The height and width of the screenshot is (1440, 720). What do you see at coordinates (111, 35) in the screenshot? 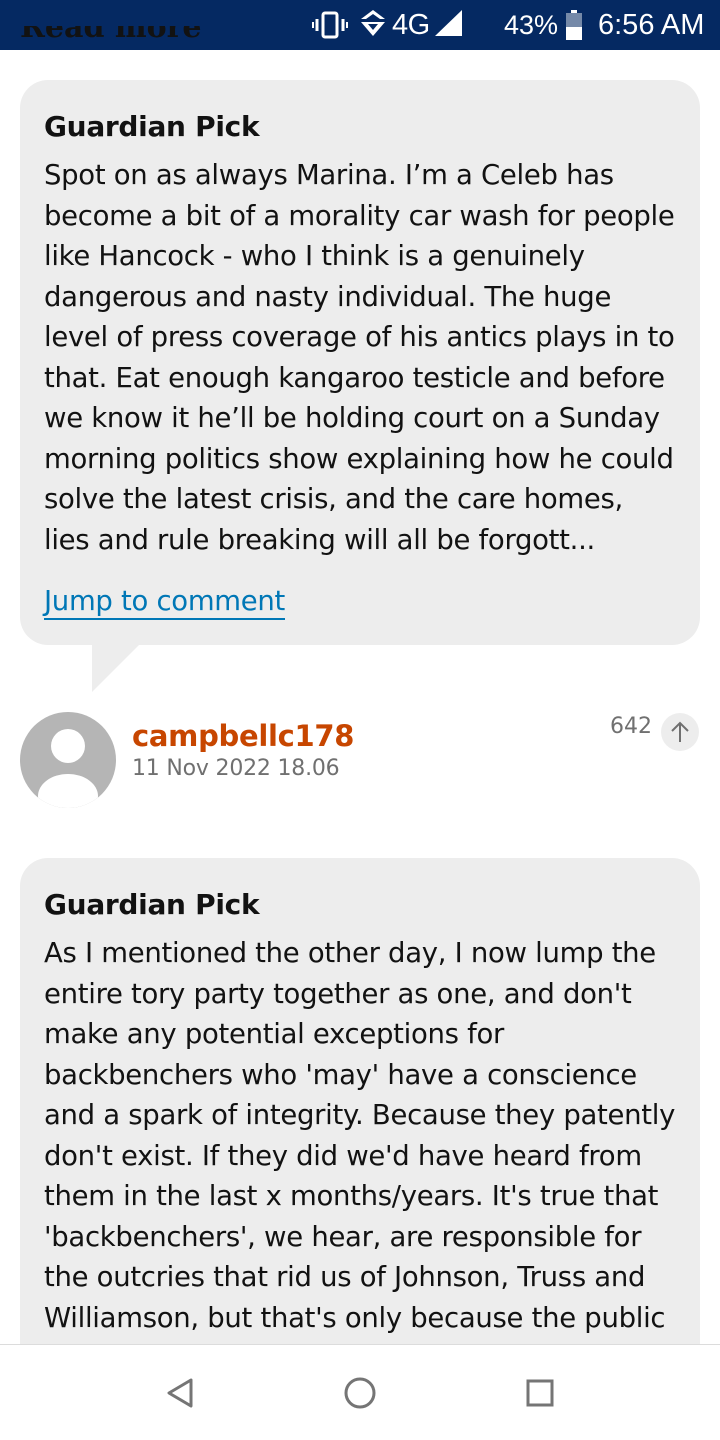
I see `section-heading-text: Read more` at bounding box center [111, 35].